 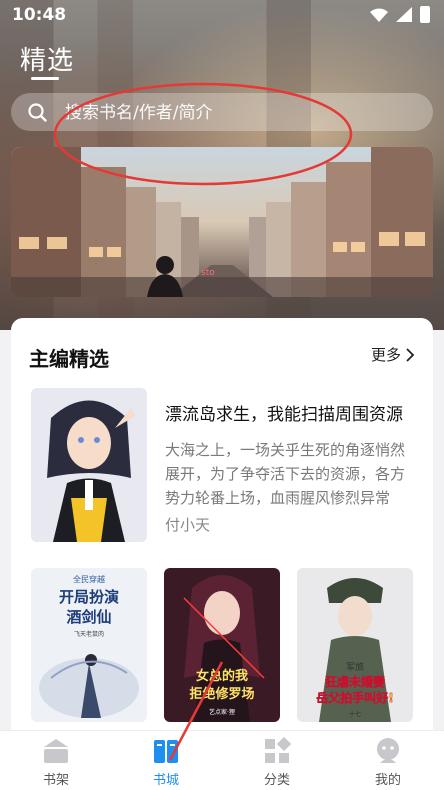 I want to click on cover-title-line2: 拒绝修罗场, so click(x=221, y=694).